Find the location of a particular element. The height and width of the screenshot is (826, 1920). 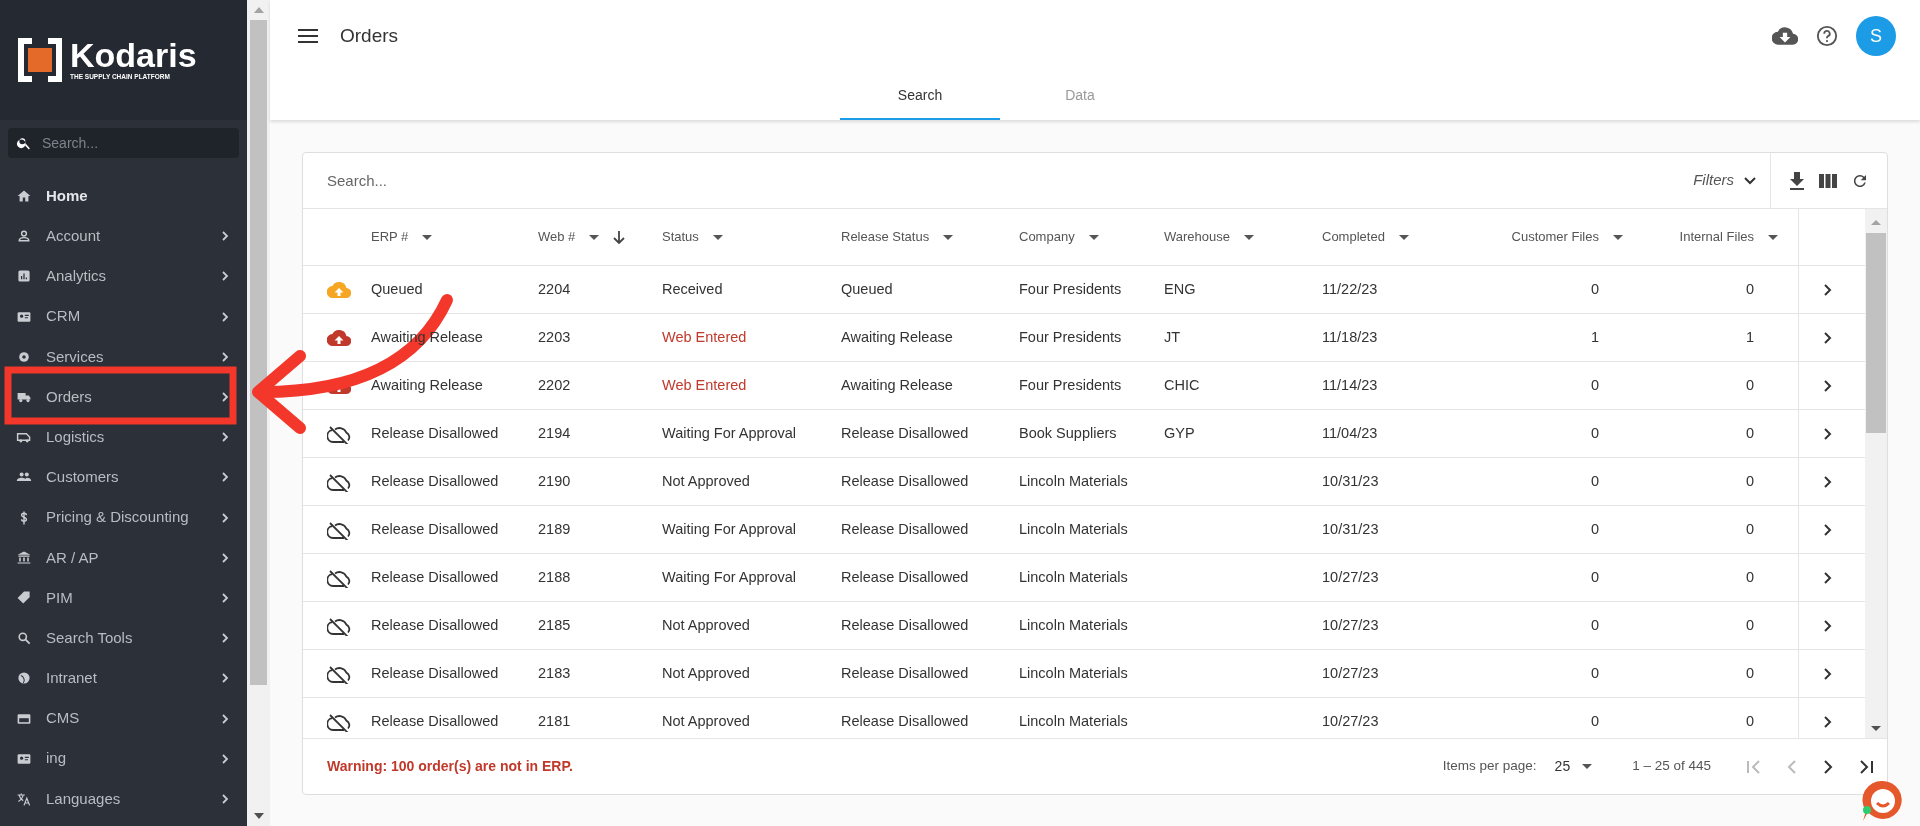

items-per-page-label: Items per page: is located at coordinates (1489, 766).